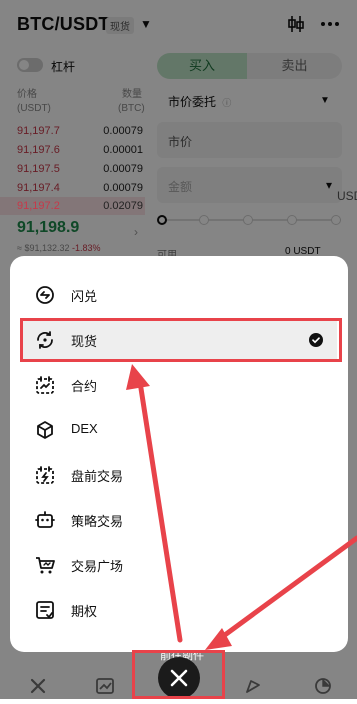 Image resolution: width=357 pixels, height=704 pixels. What do you see at coordinates (178, 674) in the screenshot?
I see `highlight-box-close` at bounding box center [178, 674].